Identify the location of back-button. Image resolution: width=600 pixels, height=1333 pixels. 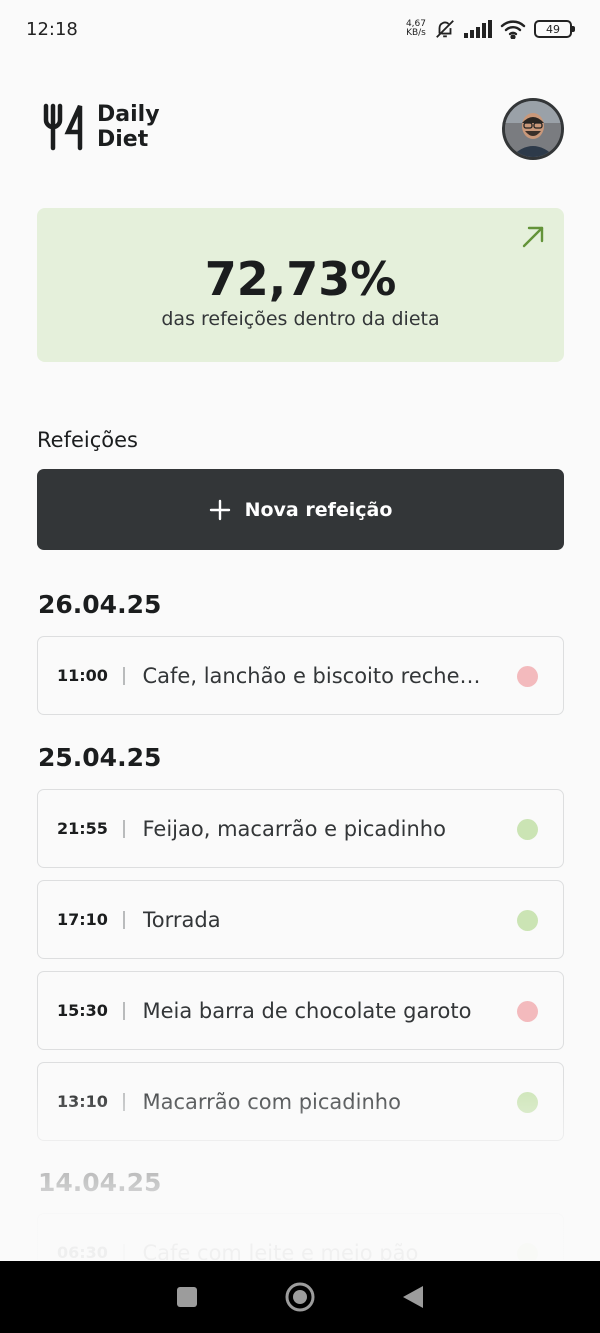
(413, 1297).